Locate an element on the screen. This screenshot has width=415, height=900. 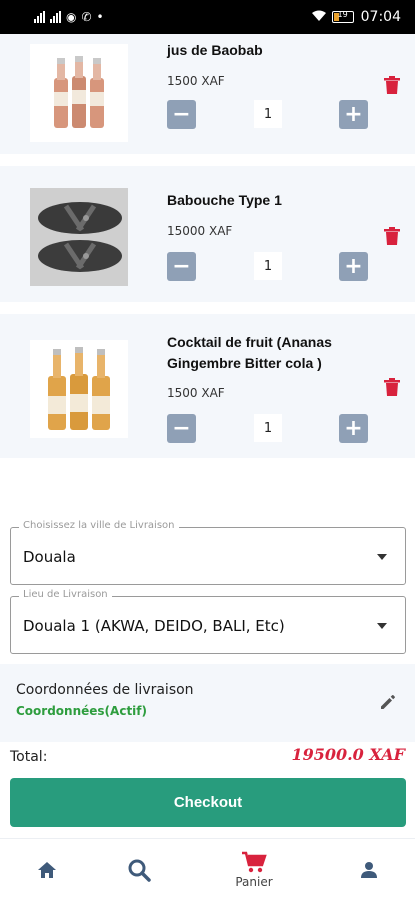
total-label: Total: is located at coordinates (29, 757).